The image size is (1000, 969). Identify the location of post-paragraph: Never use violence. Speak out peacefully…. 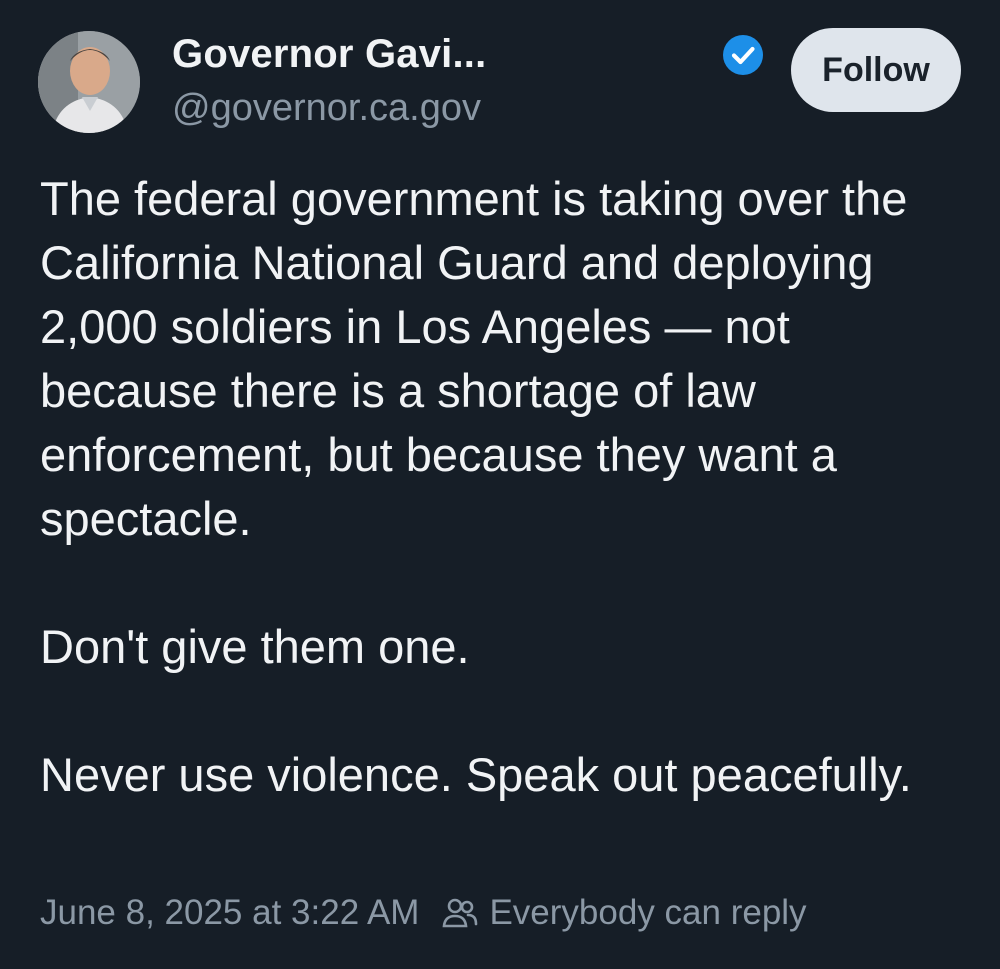
(476, 774).